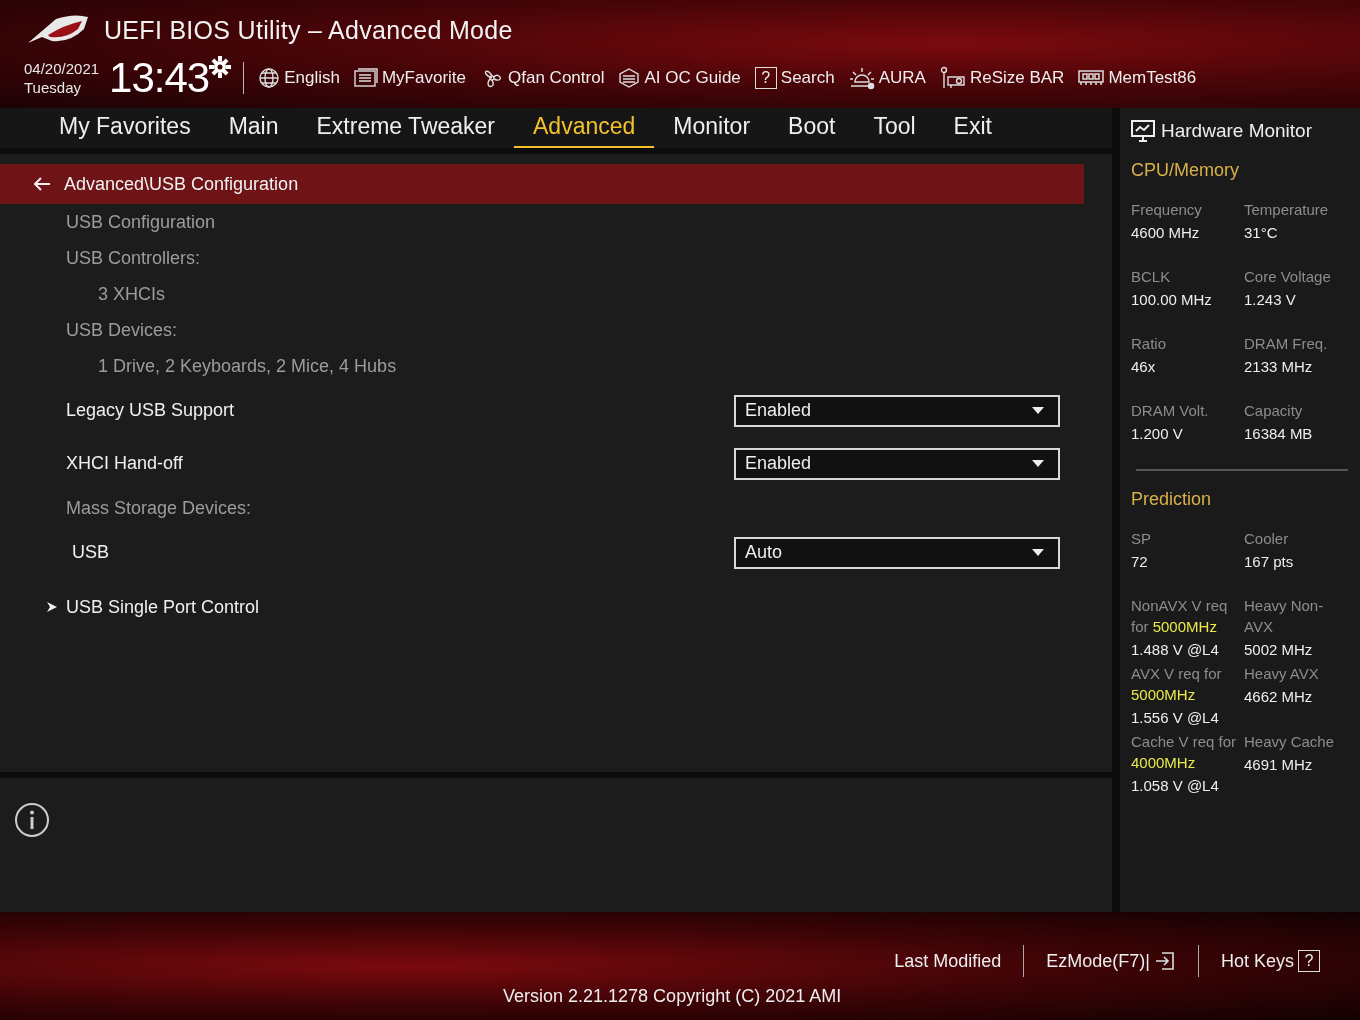  I want to click on stat-label: SP, so click(1141, 539).